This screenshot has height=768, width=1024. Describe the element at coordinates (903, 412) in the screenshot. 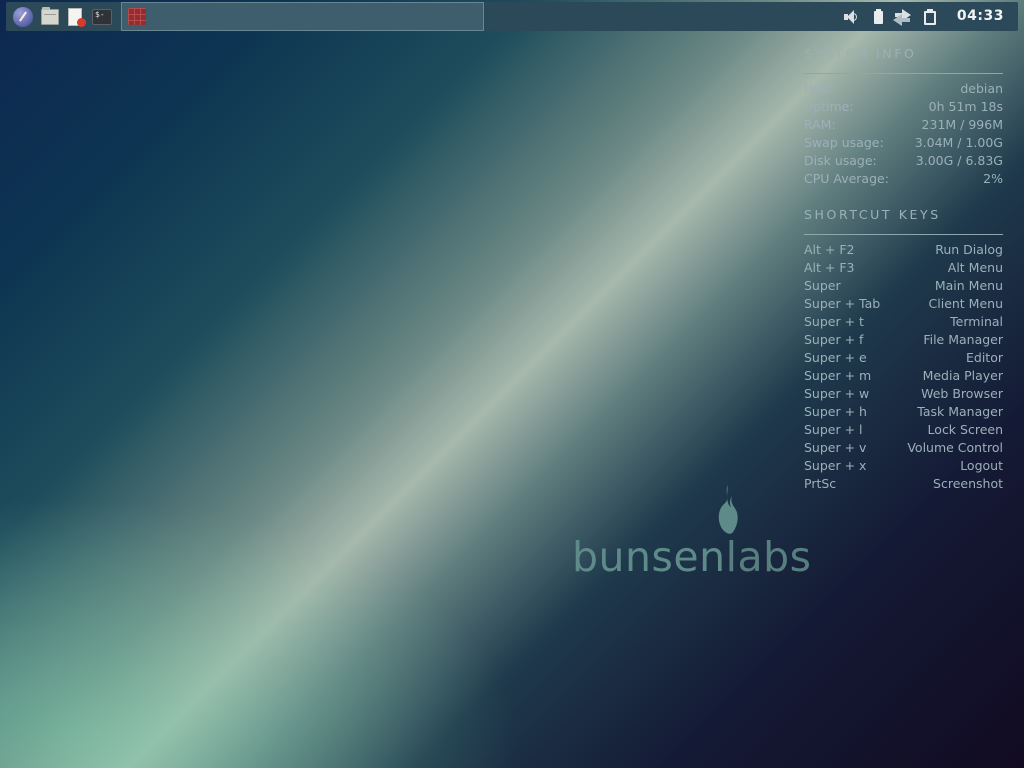

I see `shortcut-row: Super + h Task Manager` at that location.